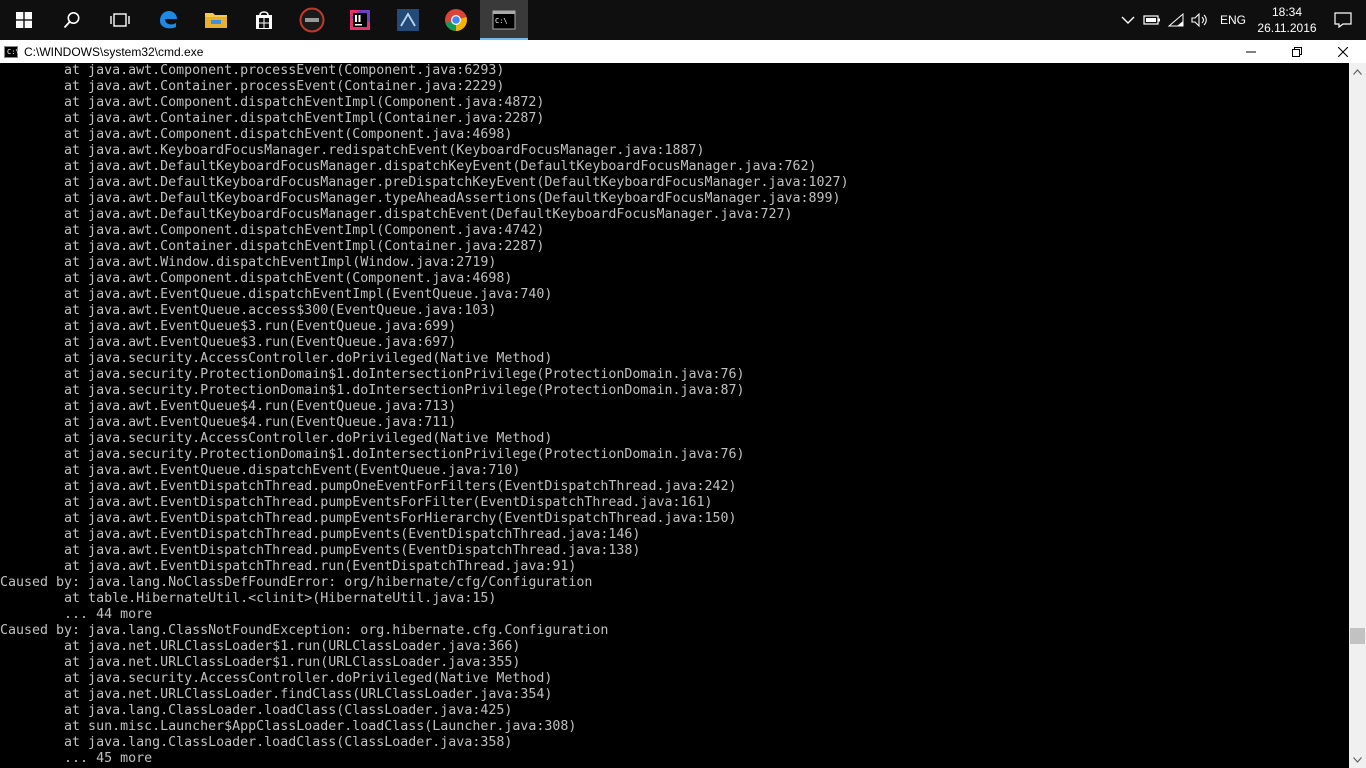  I want to click on taskbar-app-file-explorer, so click(216, 20).